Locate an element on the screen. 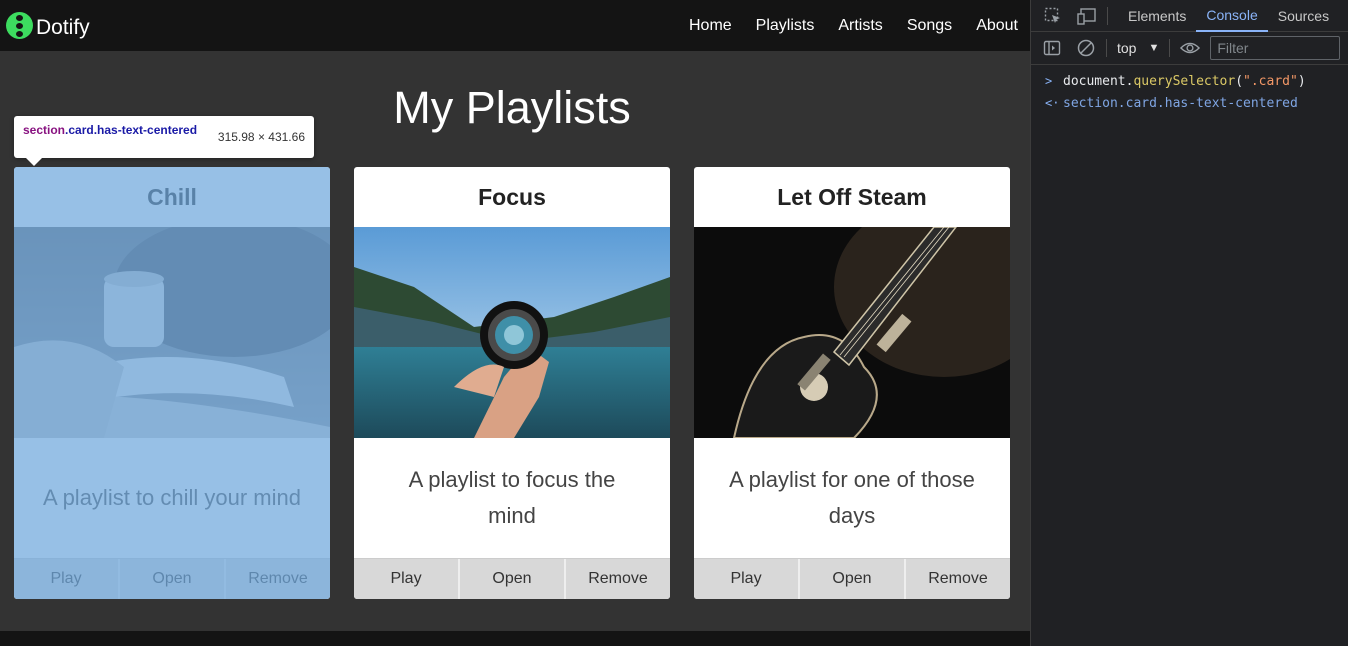 This screenshot has width=1348, height=646. inspect-element-icon is located at coordinates (1053, 16).